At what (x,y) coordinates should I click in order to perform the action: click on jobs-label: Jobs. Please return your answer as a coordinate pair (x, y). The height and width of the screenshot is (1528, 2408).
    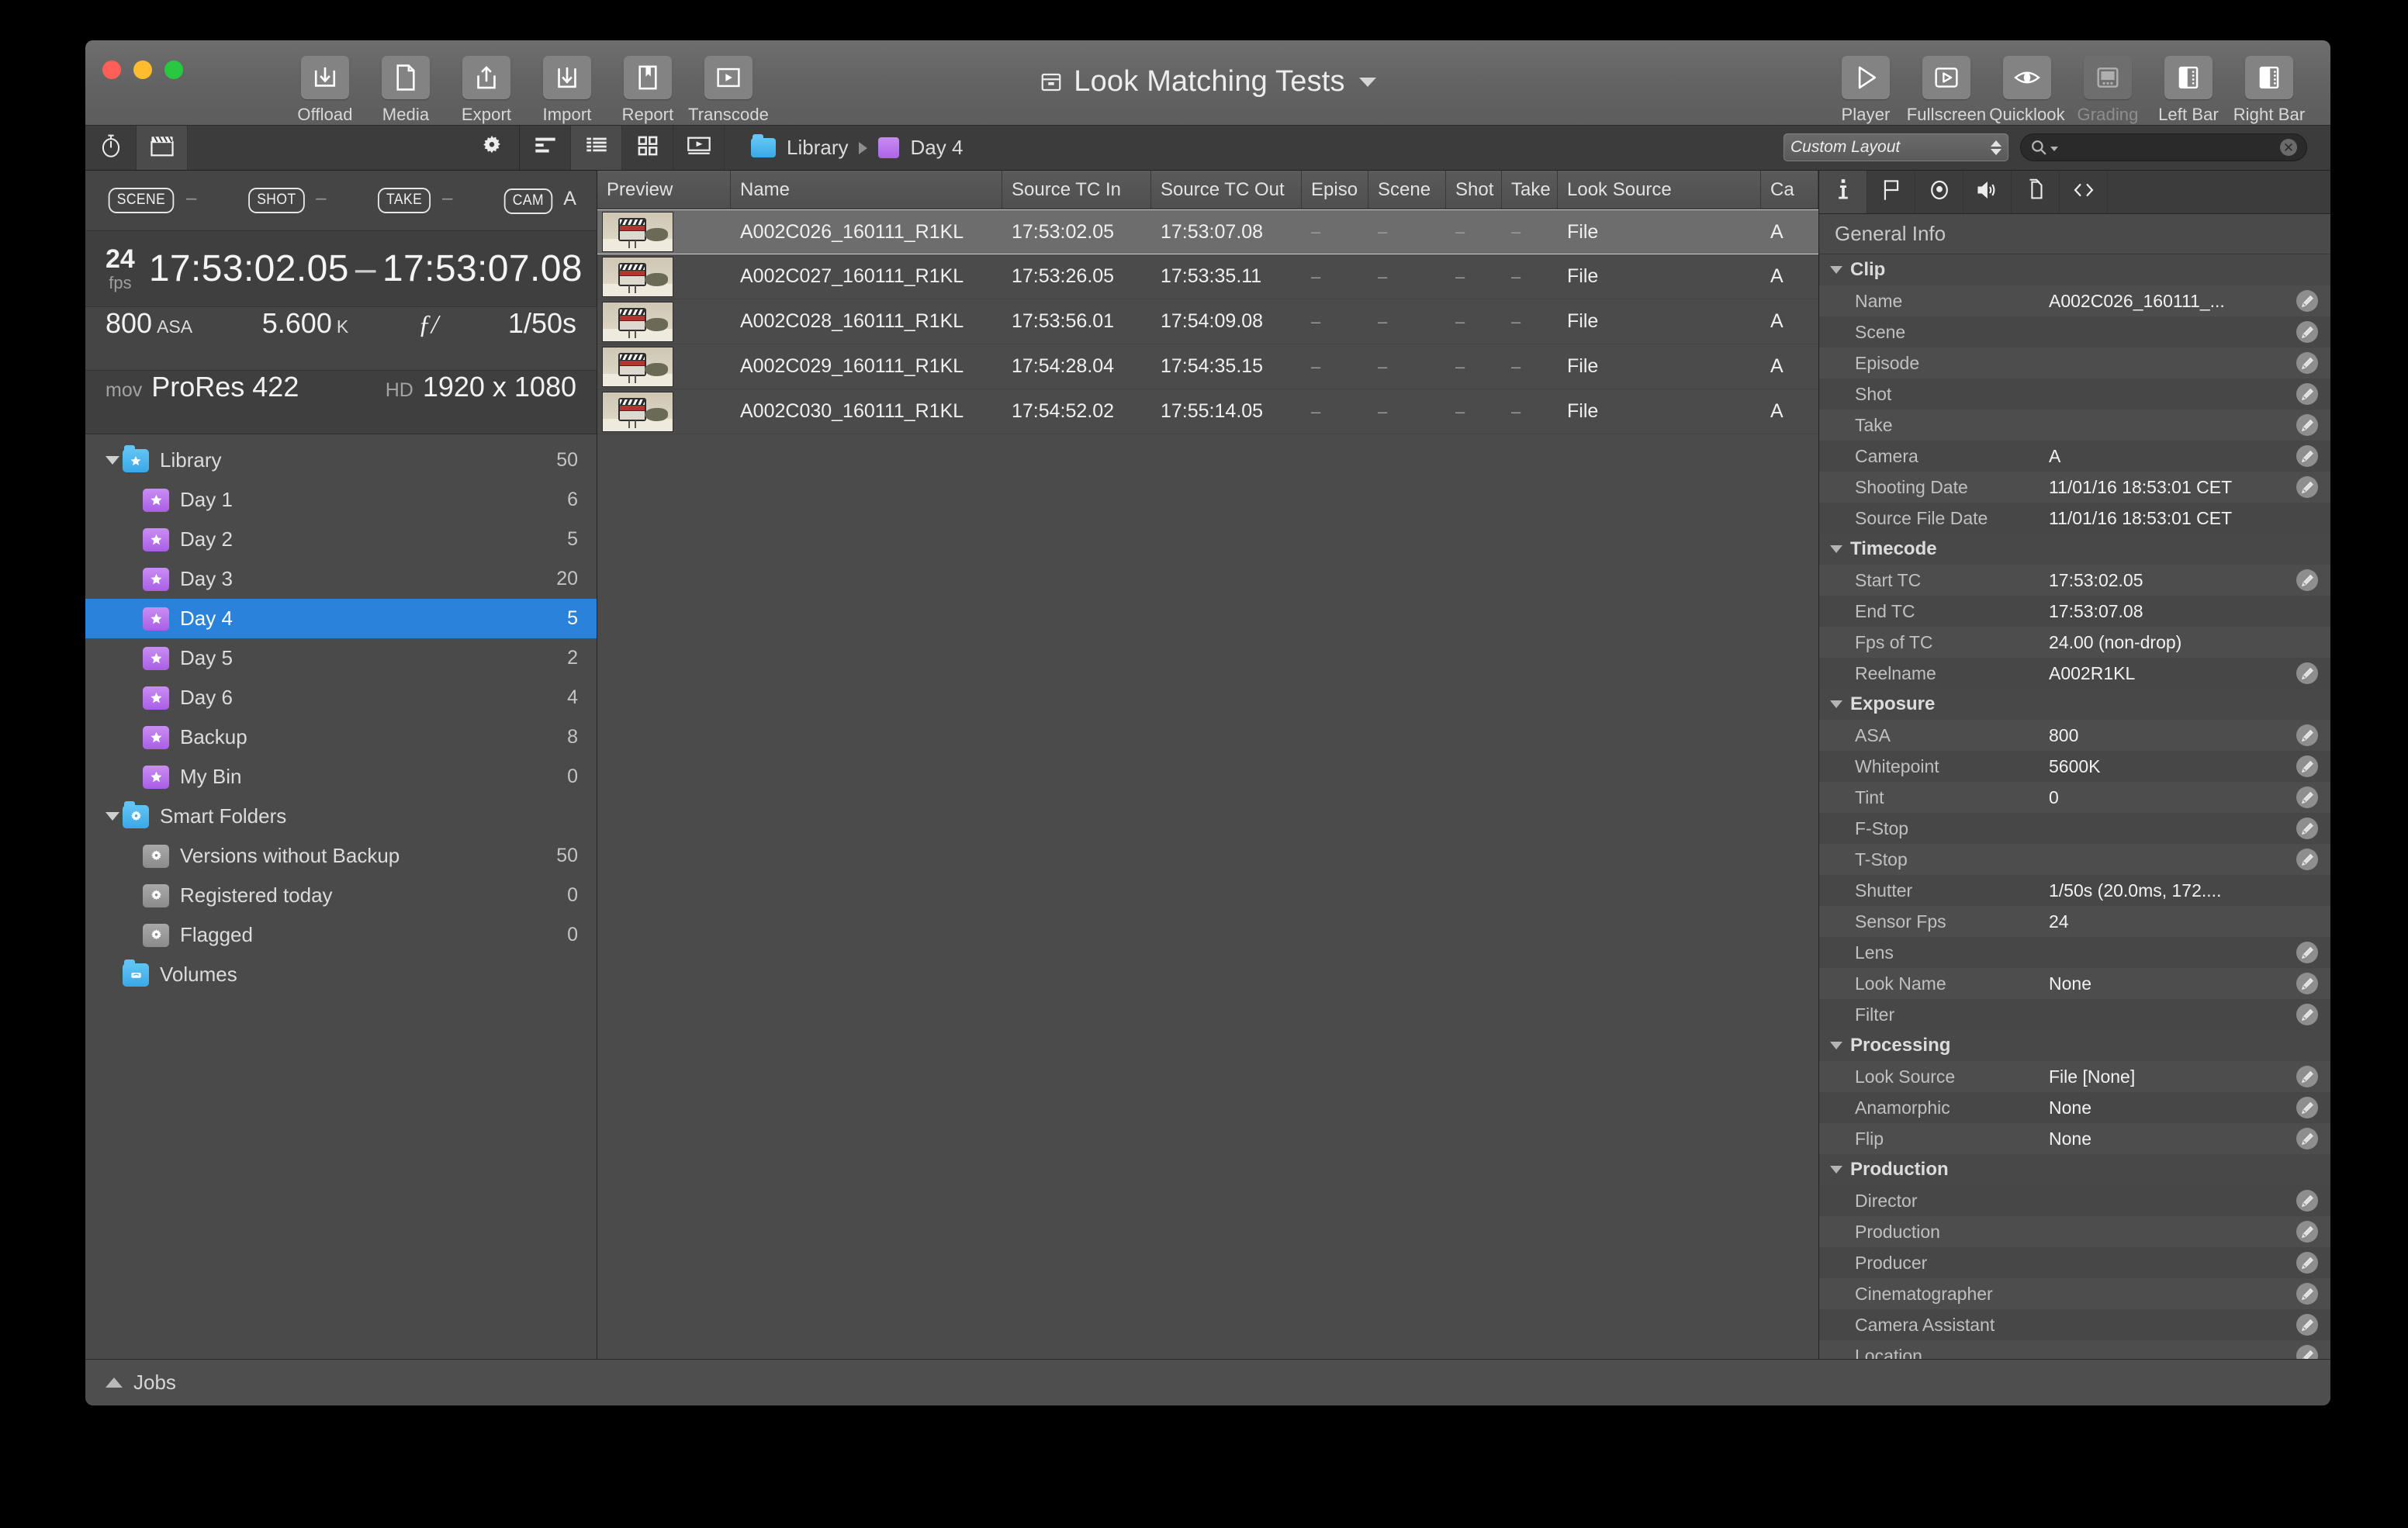
    Looking at the image, I should click on (154, 1383).